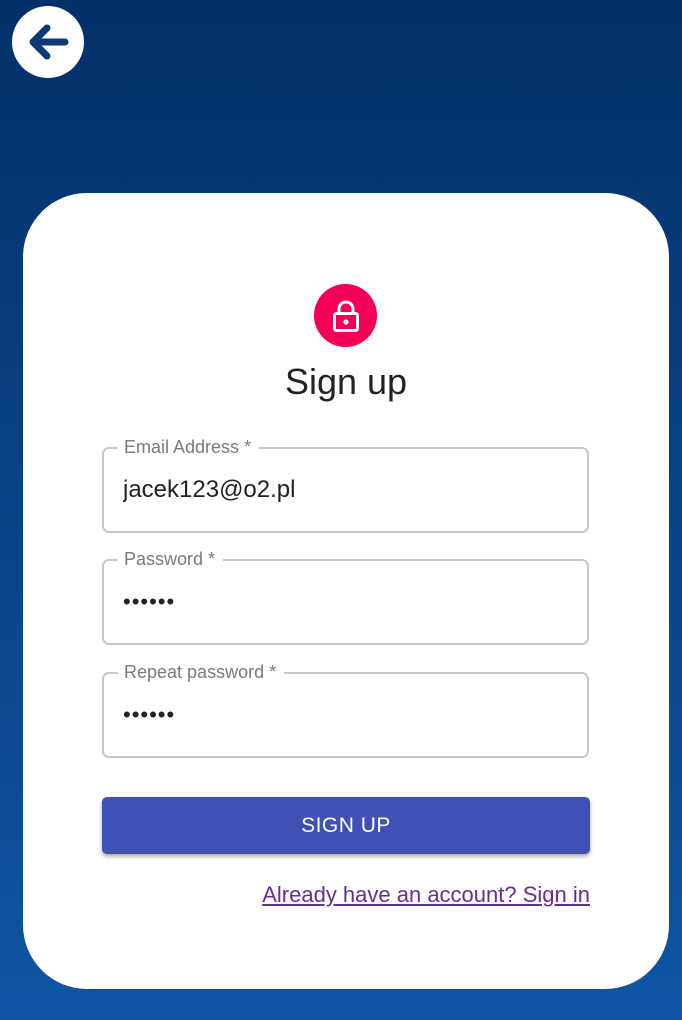  What do you see at coordinates (343, 490) in the screenshot?
I see `email-input` at bounding box center [343, 490].